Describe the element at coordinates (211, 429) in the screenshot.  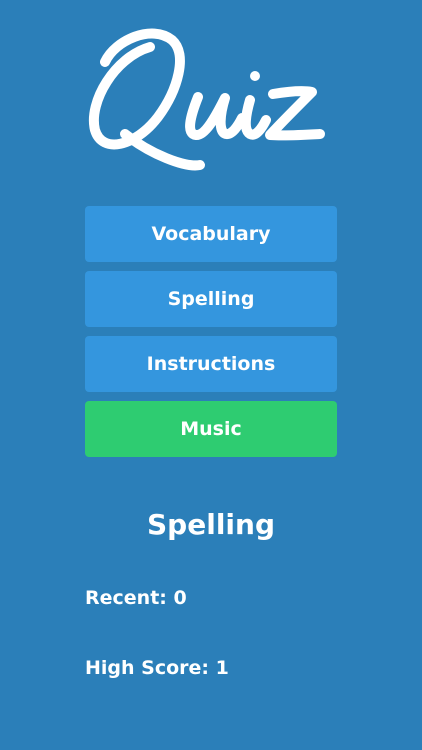
I see `music-button: Music` at that location.